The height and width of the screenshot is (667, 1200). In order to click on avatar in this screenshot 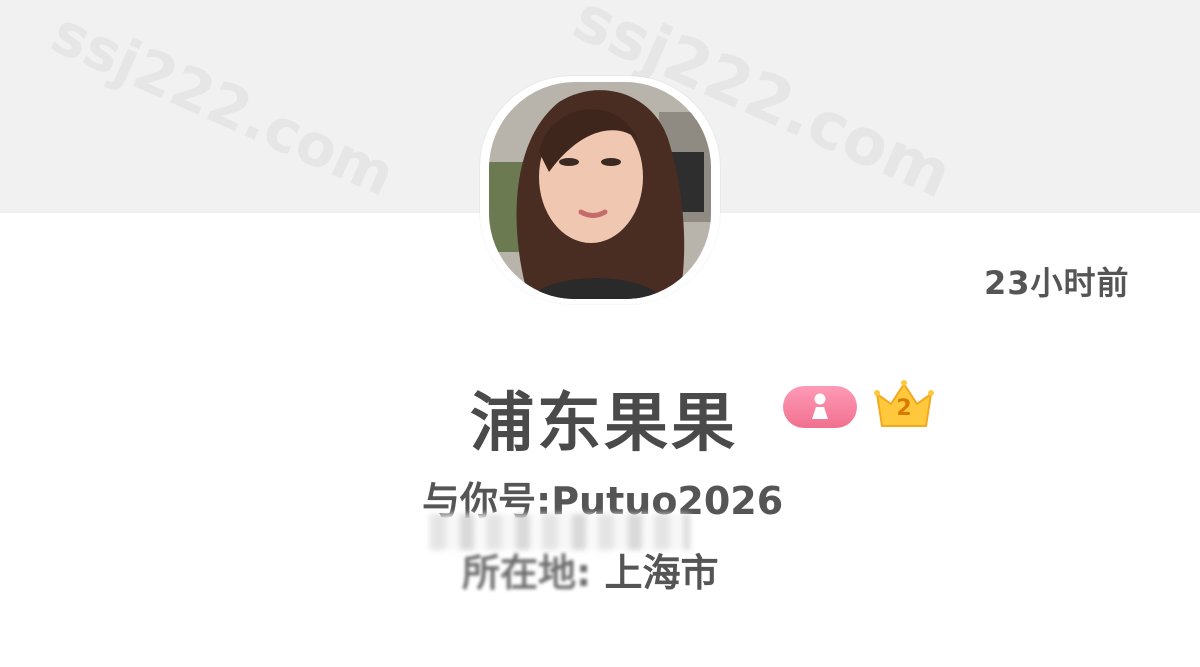, I will do `click(600, 190)`.